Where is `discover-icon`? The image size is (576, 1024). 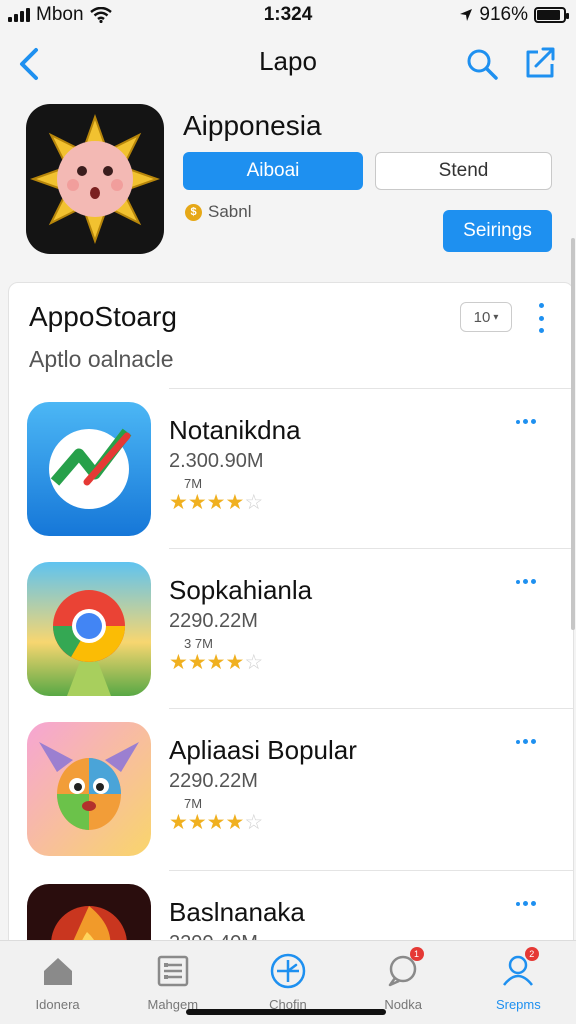
discover-icon is located at coordinates (288, 971).